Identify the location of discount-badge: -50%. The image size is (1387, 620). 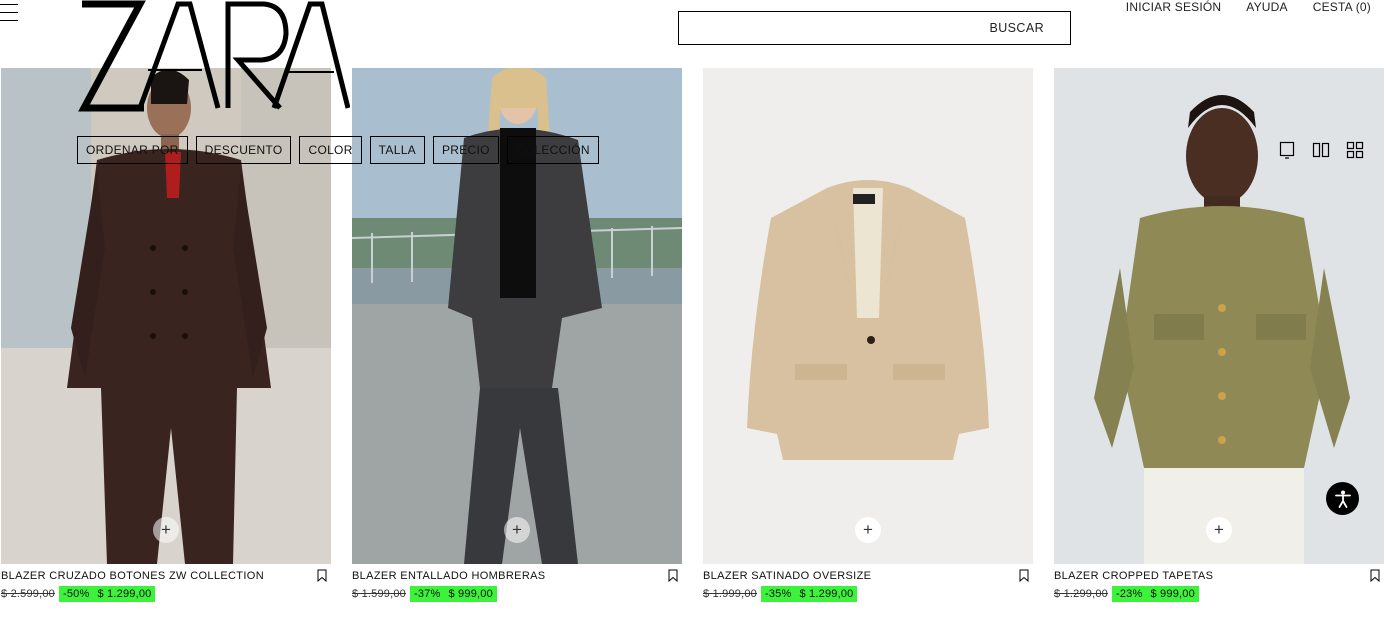
(76, 594).